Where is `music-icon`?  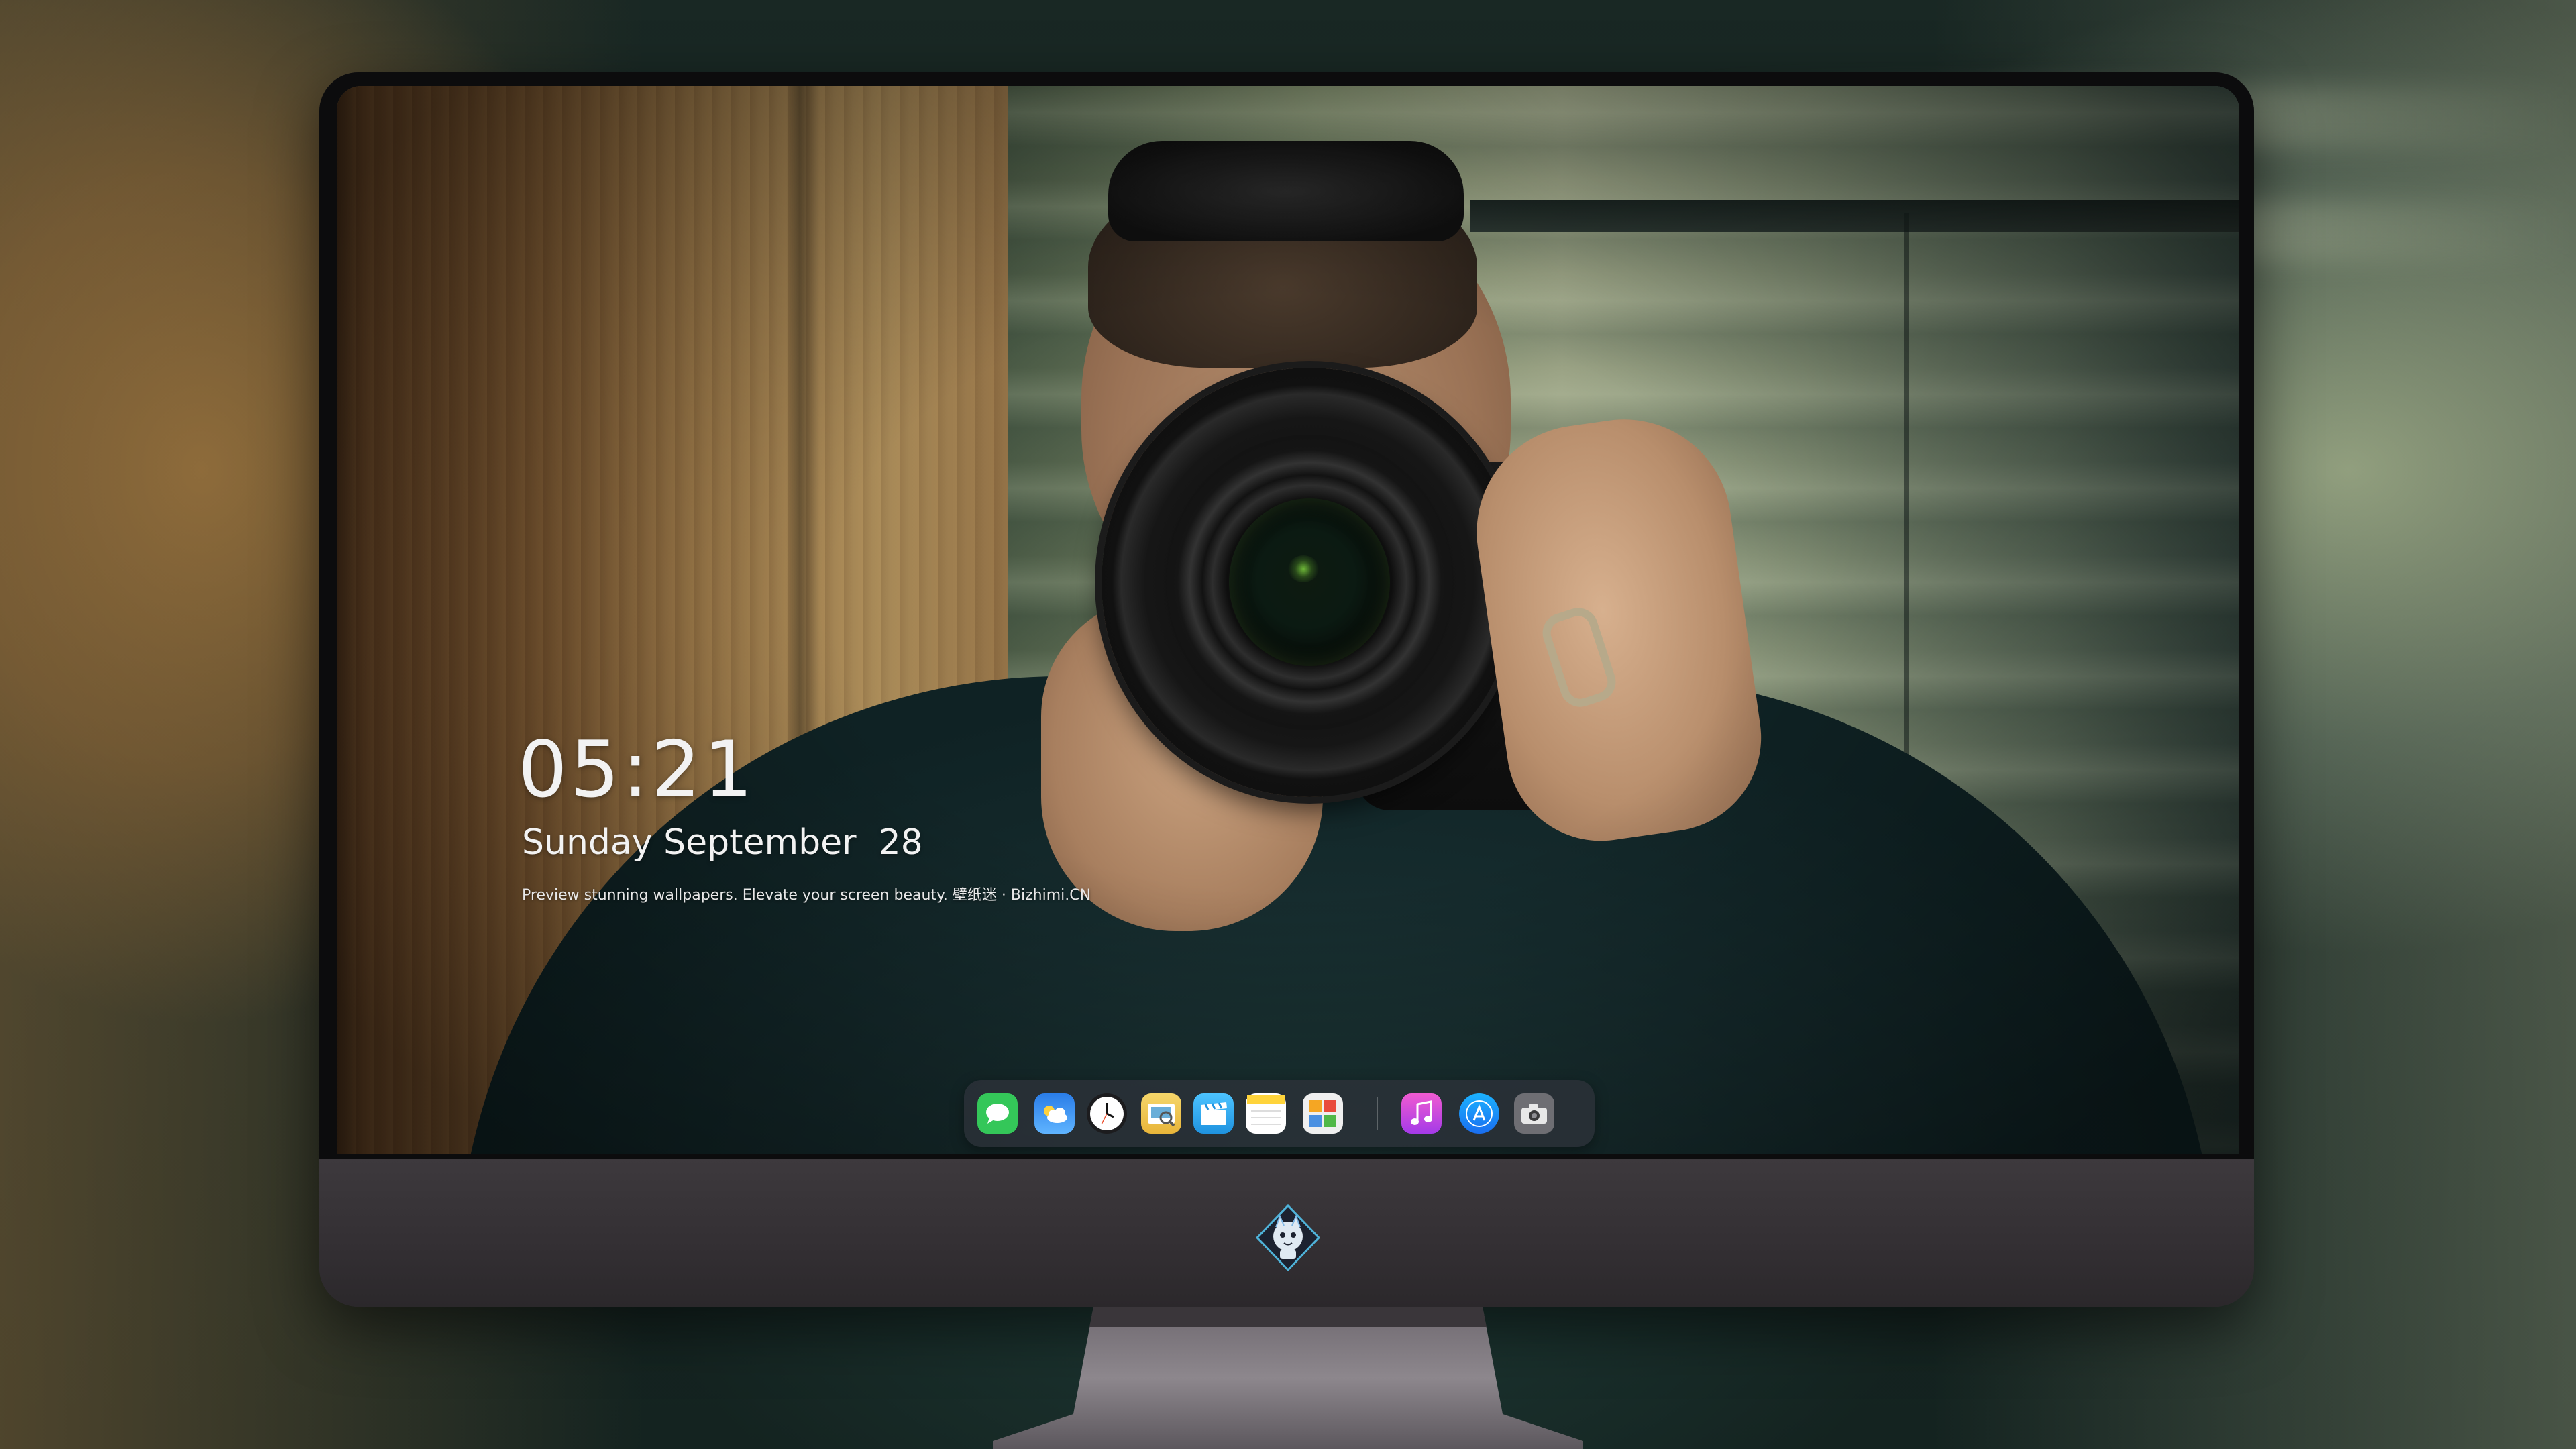 music-icon is located at coordinates (1421, 1113).